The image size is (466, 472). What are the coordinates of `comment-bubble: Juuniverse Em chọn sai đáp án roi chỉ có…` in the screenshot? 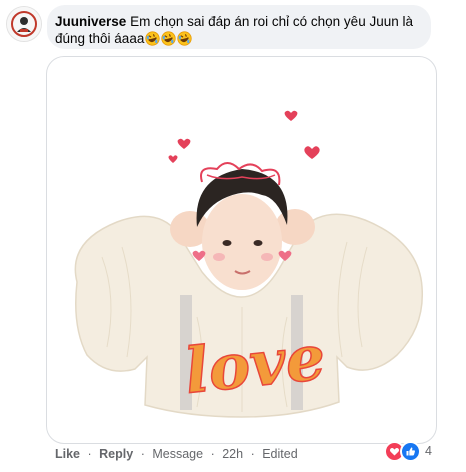 It's located at (239, 27).